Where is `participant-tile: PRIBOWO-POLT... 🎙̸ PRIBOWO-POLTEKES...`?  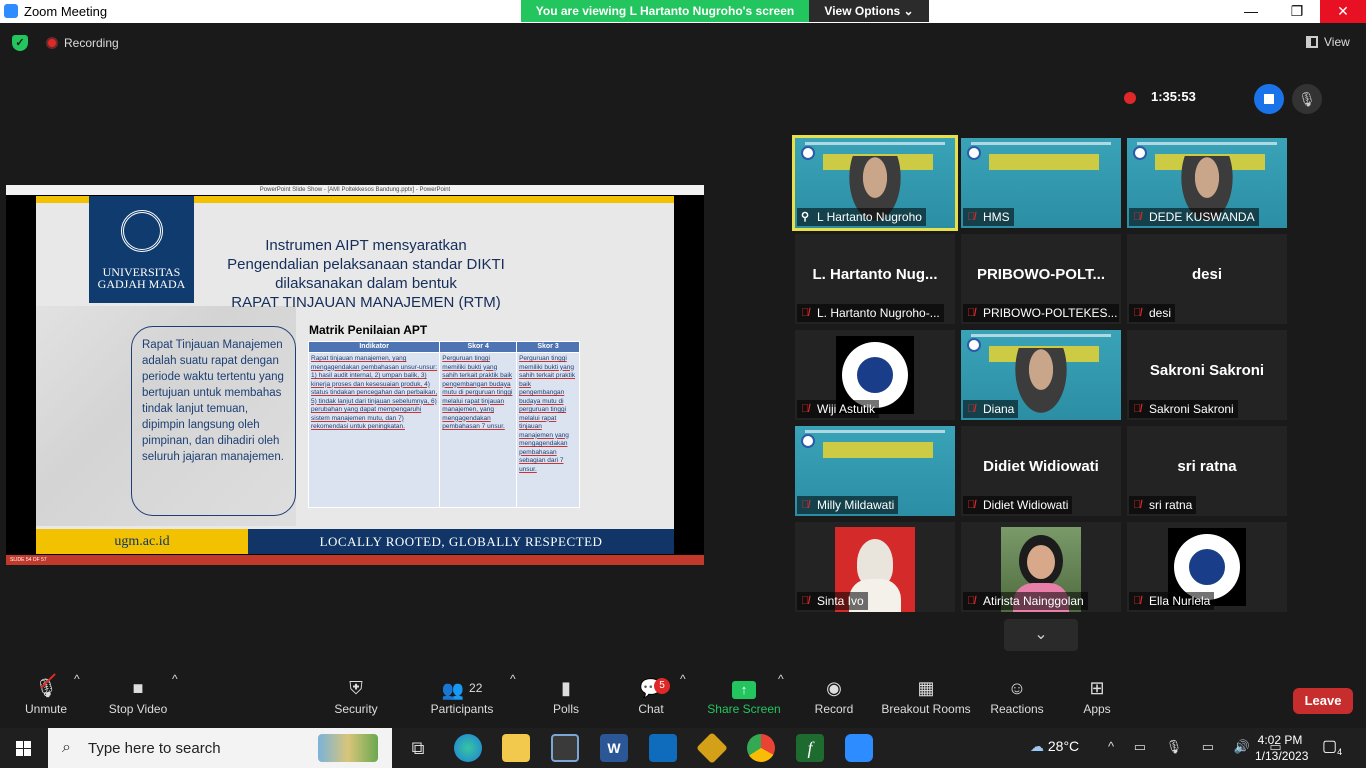
participant-tile: PRIBOWO-POLT... 🎙̸ PRIBOWO-POLTEKES... is located at coordinates (1041, 279).